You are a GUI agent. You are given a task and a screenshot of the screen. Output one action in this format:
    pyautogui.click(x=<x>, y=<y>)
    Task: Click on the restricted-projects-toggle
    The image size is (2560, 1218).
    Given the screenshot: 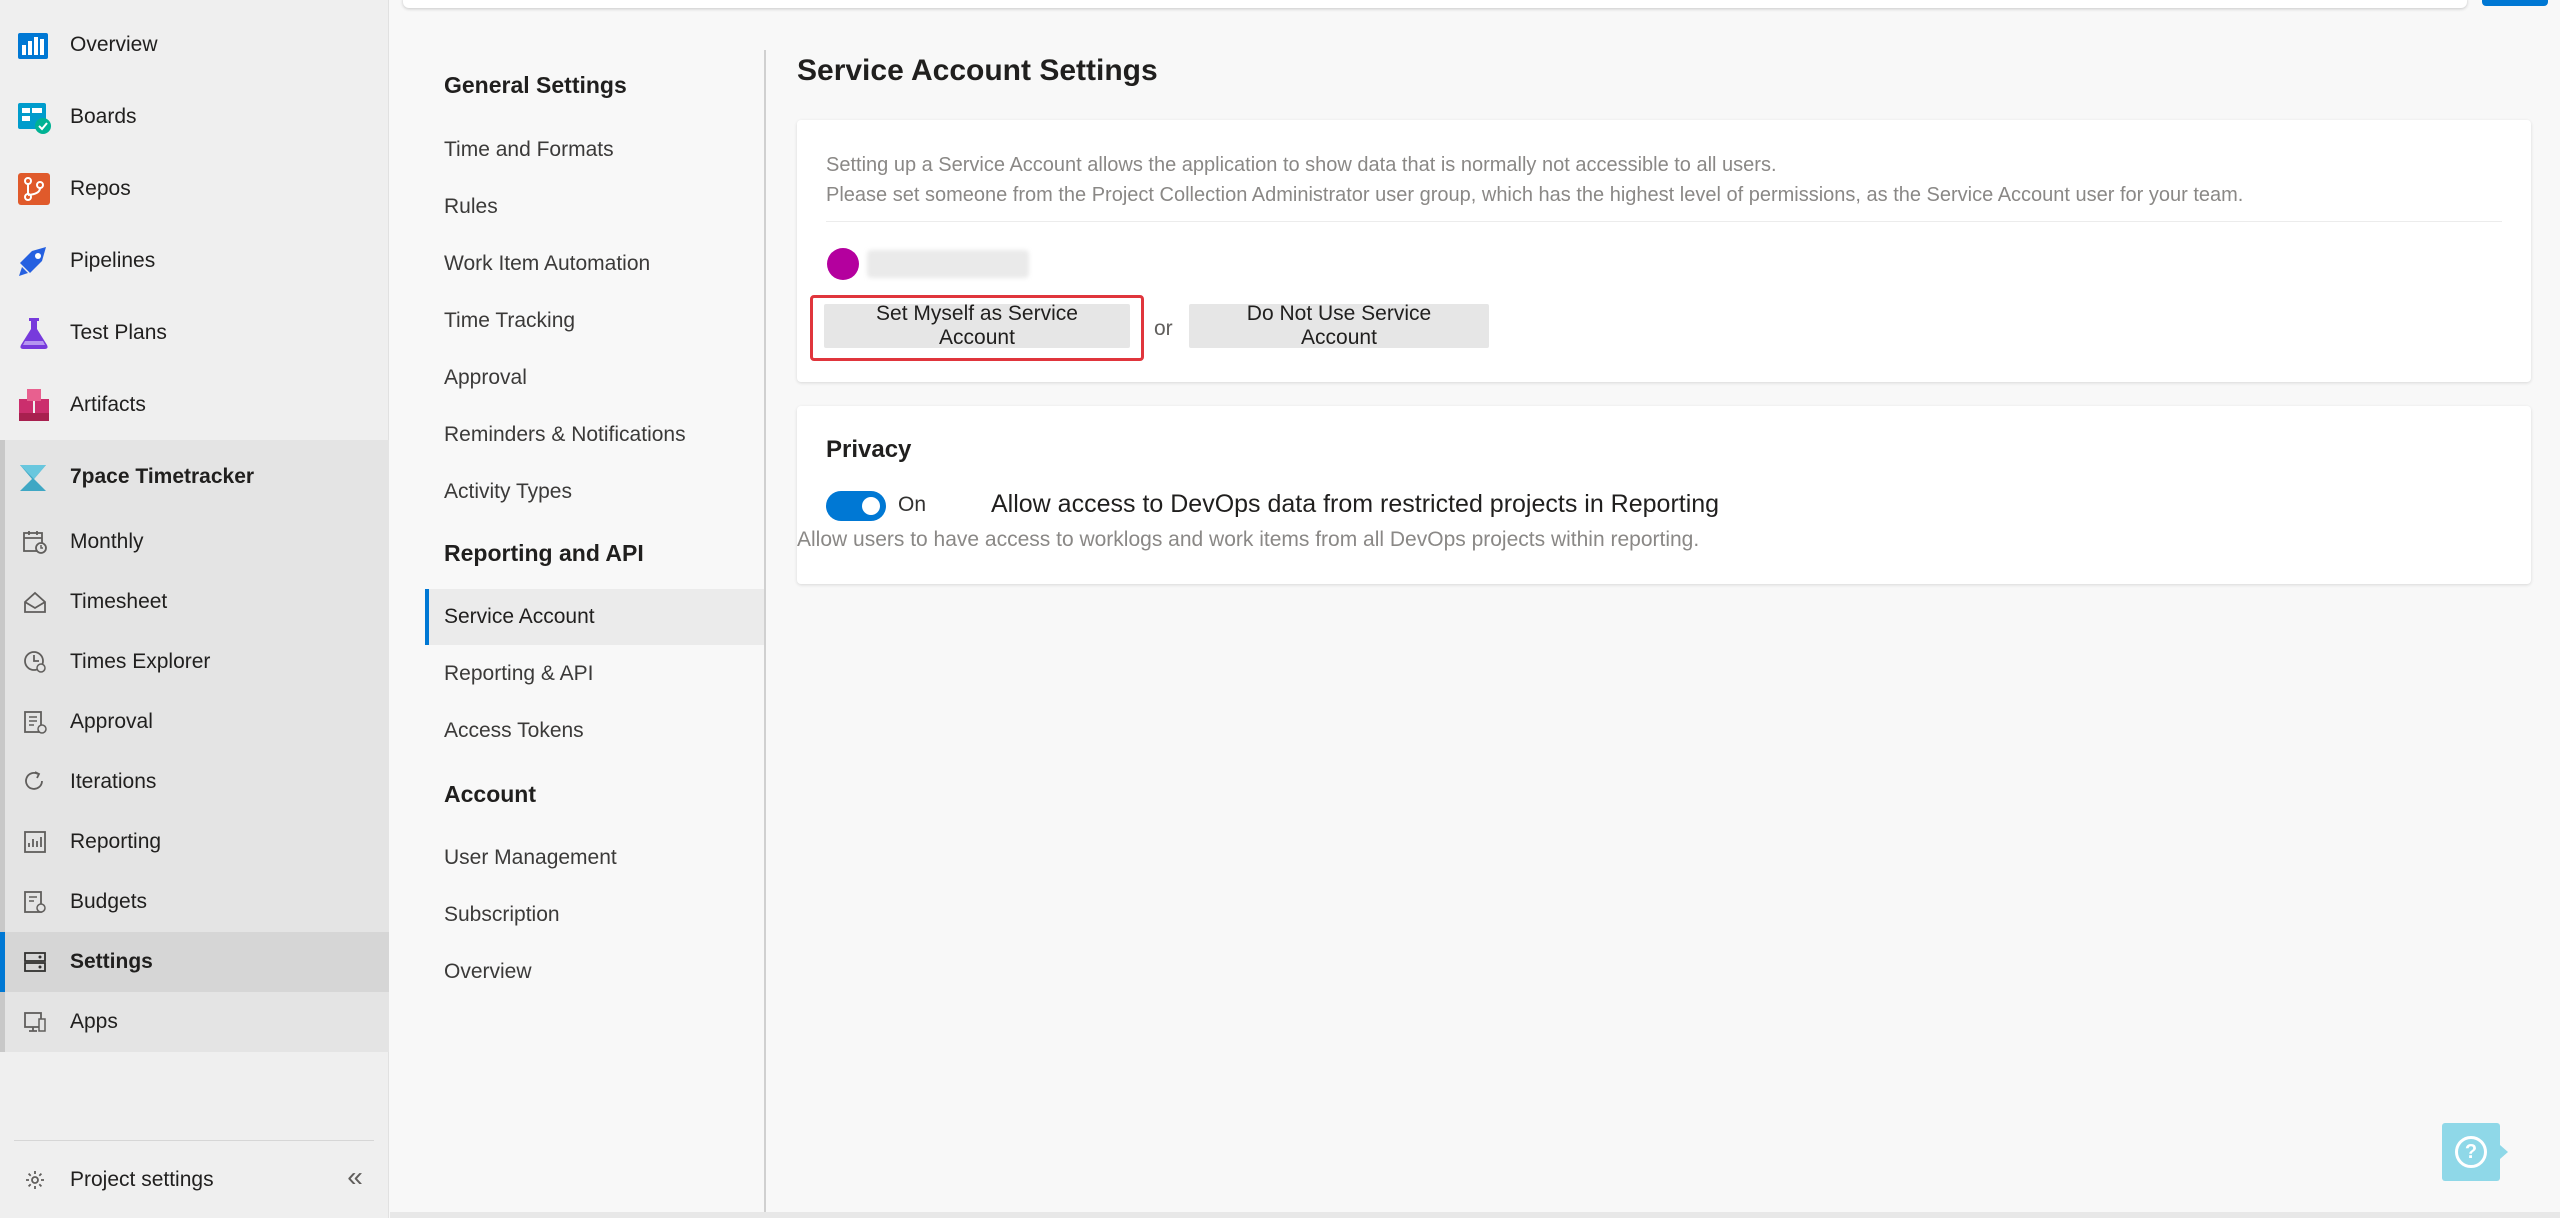 What is the action you would take?
    pyautogui.click(x=856, y=506)
    